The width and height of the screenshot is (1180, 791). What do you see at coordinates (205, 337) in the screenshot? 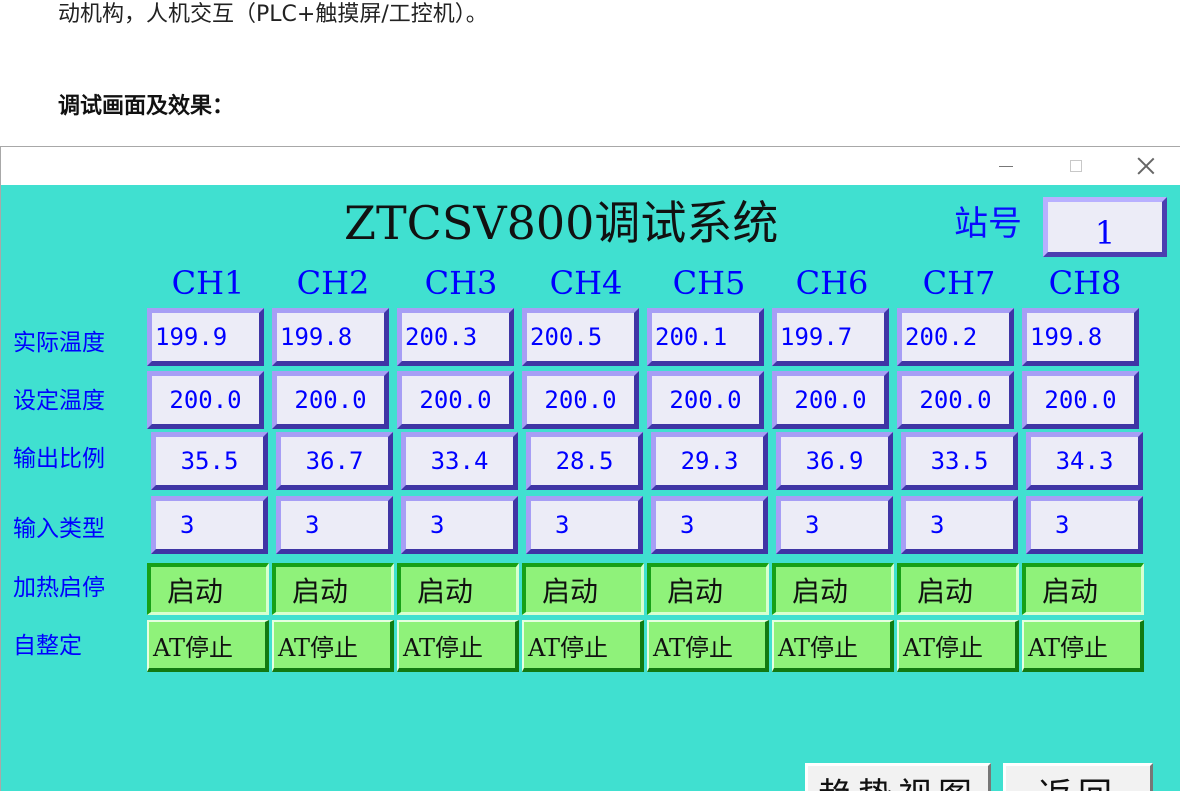
I see `actual-temp-field: 199.9` at bounding box center [205, 337].